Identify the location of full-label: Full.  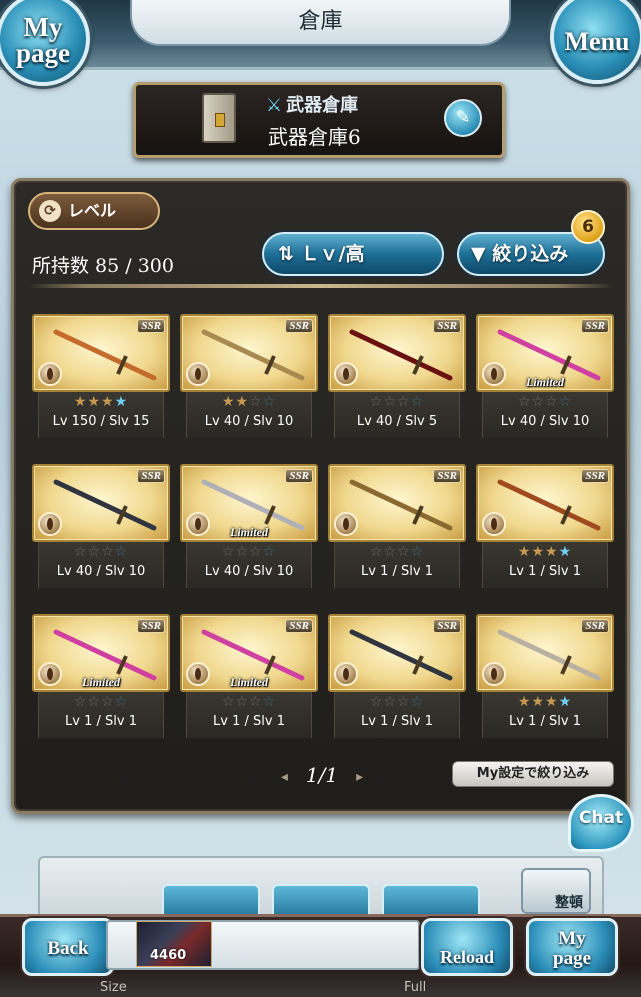
(415, 987).